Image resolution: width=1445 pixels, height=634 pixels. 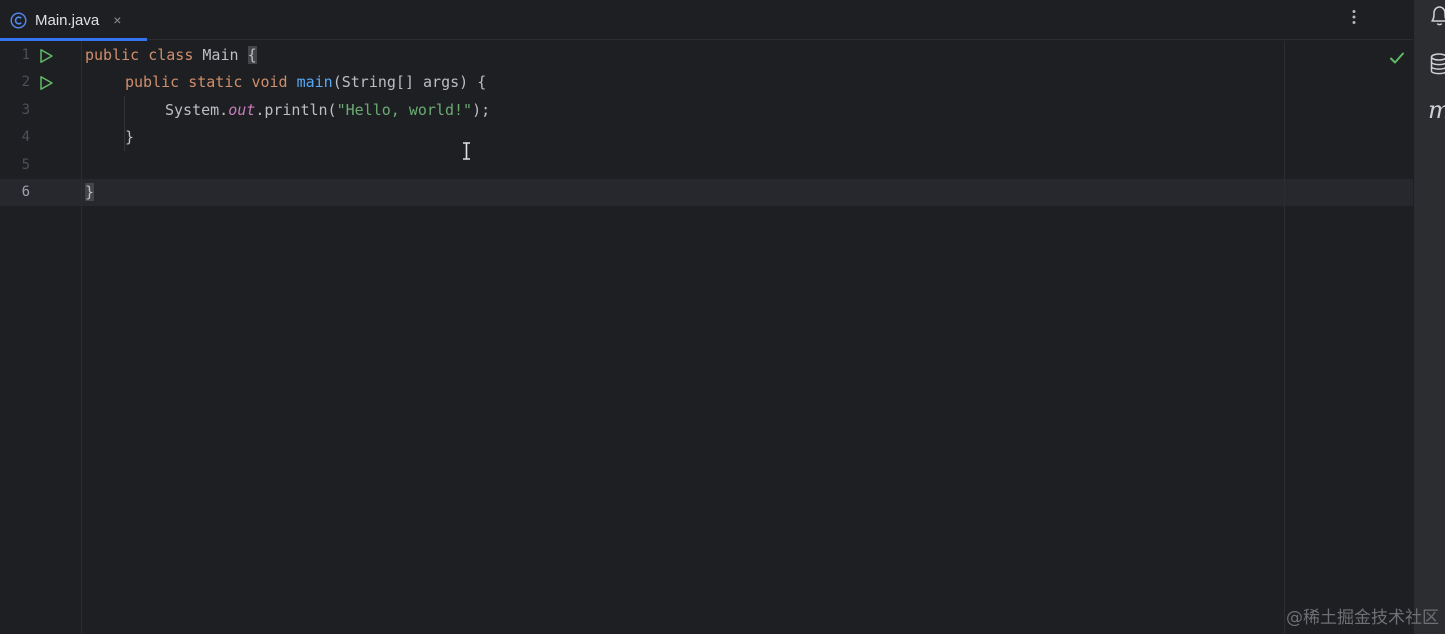 I want to click on keyword: static, so click(x=215, y=82).